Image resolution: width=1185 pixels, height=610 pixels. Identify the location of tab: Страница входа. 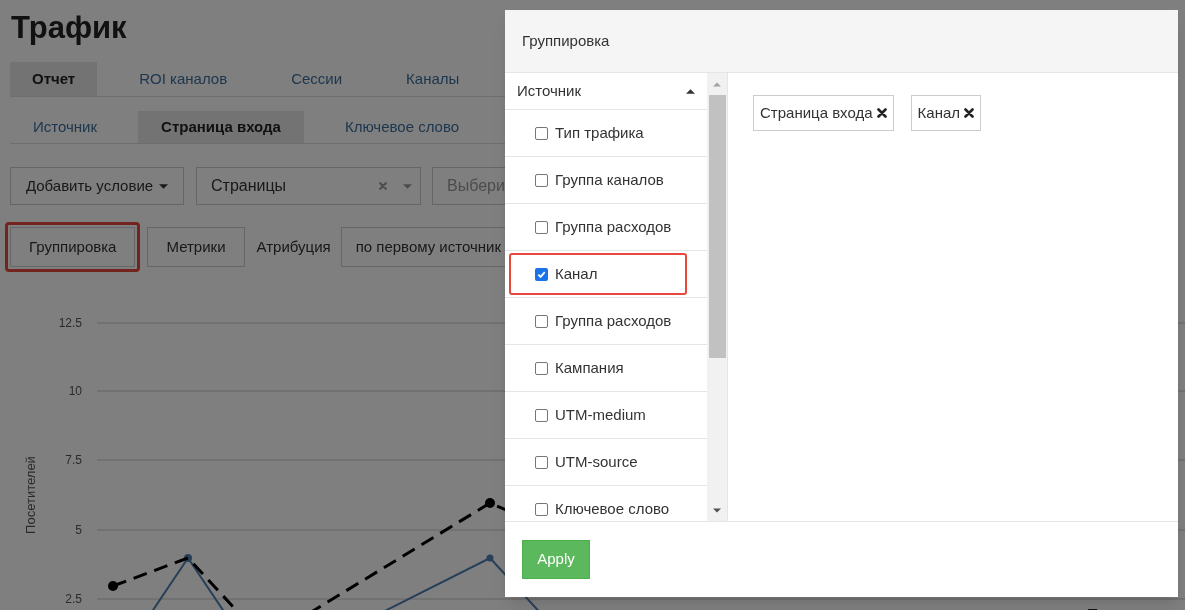
(221, 127).